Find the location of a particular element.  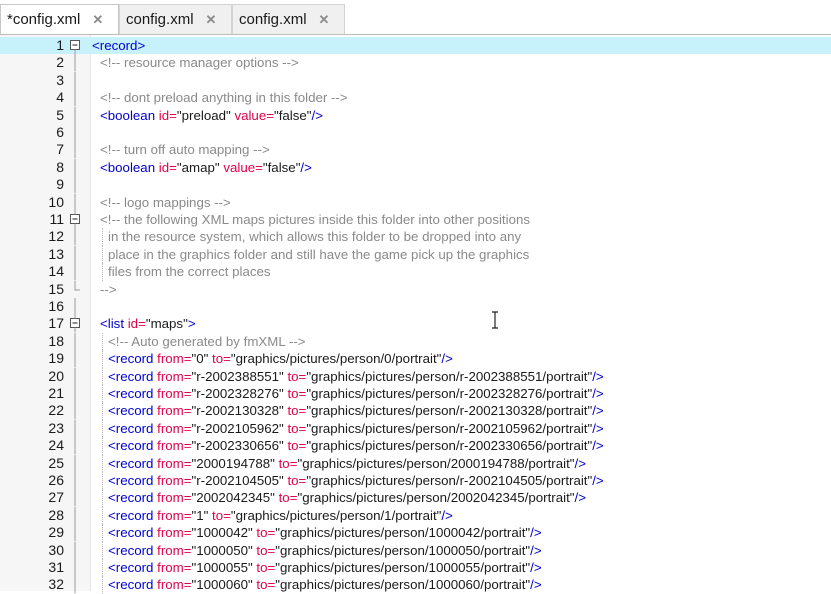

code-text: --> is located at coordinates (108, 289).